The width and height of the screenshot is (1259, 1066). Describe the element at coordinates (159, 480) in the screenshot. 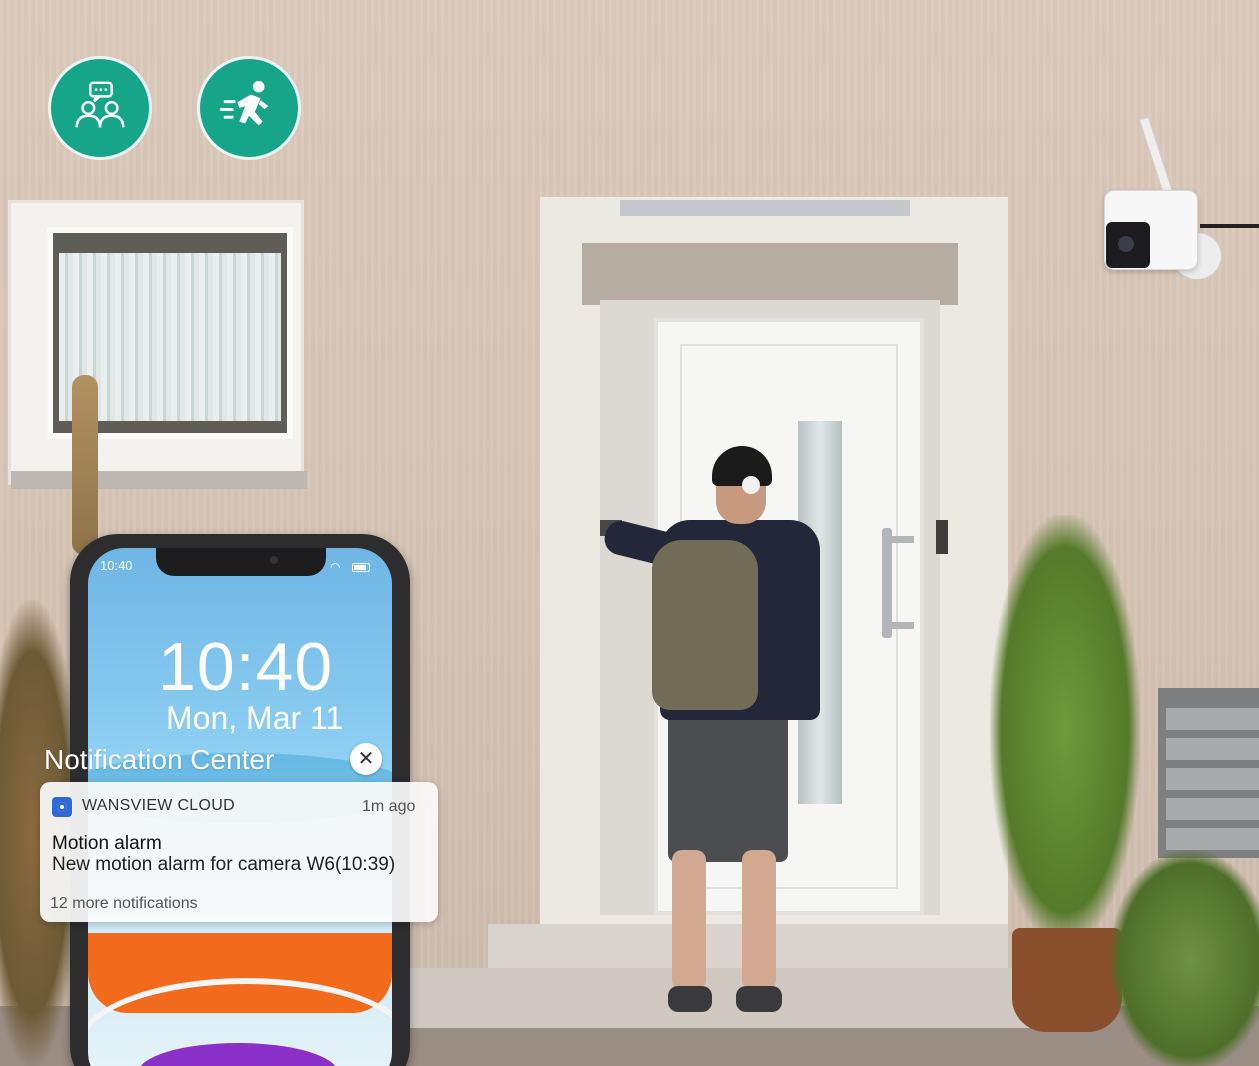

I see `window-sill` at that location.